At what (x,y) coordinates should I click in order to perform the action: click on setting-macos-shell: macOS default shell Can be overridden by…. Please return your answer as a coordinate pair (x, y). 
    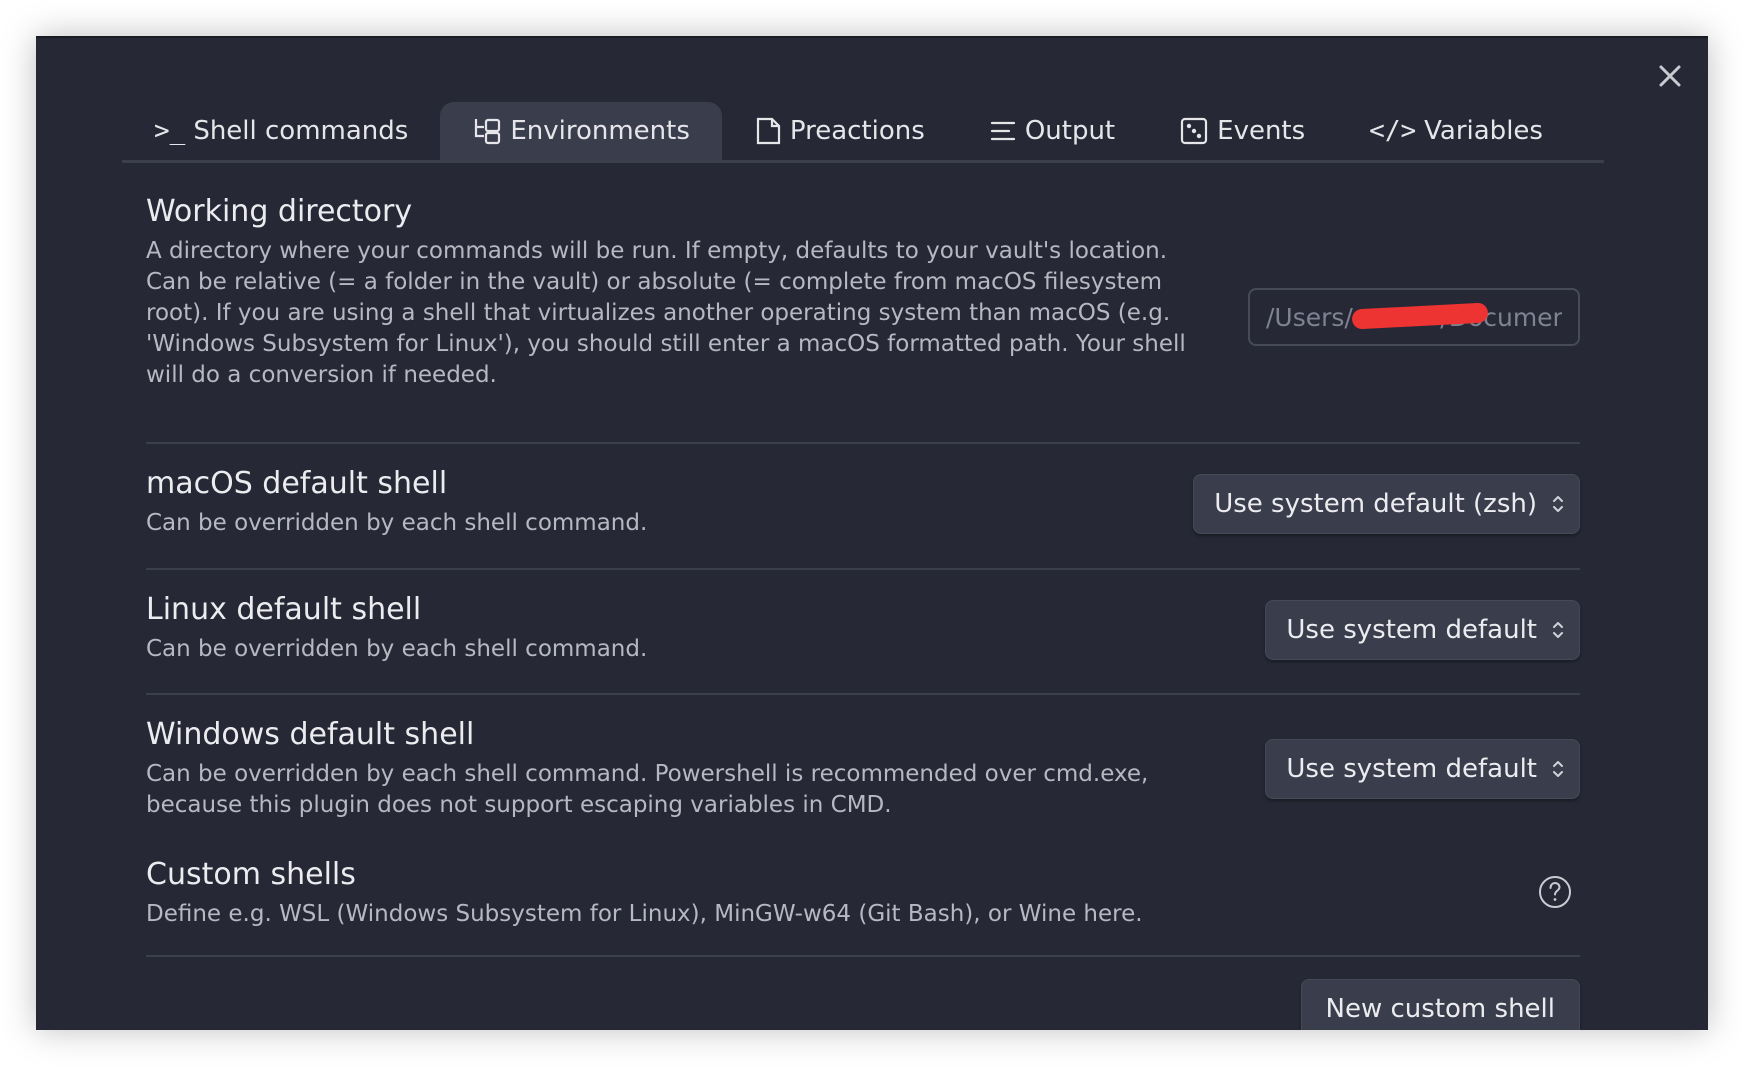
    Looking at the image, I should click on (863, 507).